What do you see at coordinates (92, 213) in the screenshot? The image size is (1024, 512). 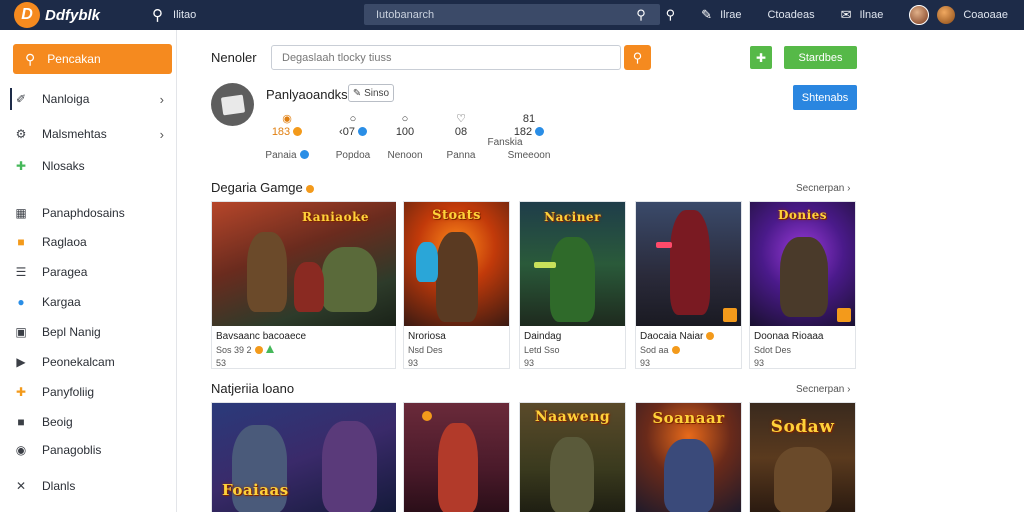 I see `sidebar-item-4: ▦ Panaphdosains` at bounding box center [92, 213].